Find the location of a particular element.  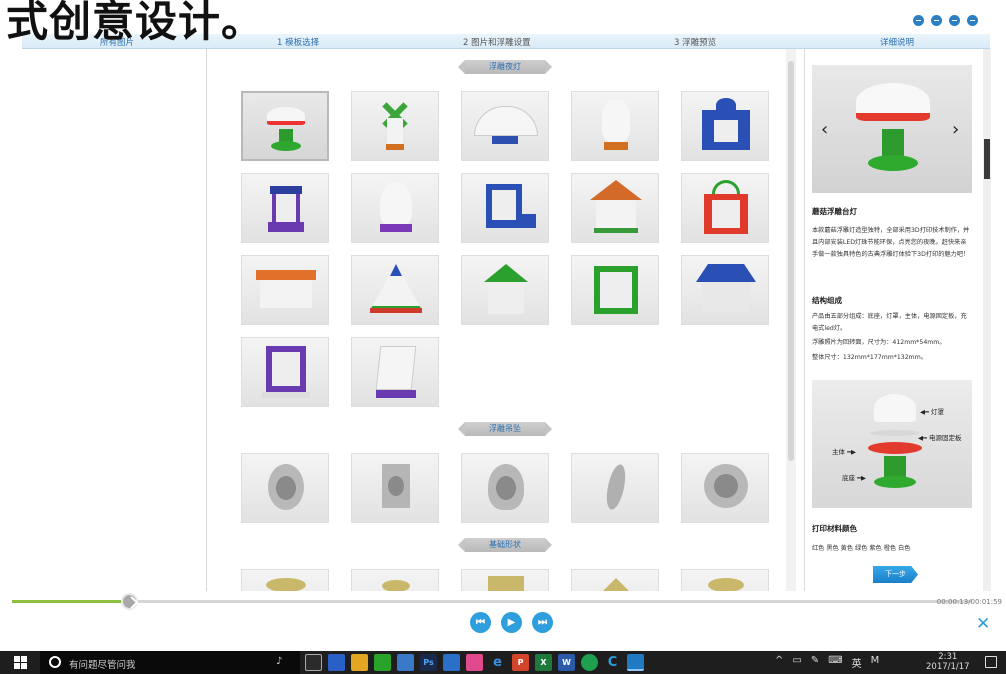

diagram-stem is located at coordinates (895, 467).